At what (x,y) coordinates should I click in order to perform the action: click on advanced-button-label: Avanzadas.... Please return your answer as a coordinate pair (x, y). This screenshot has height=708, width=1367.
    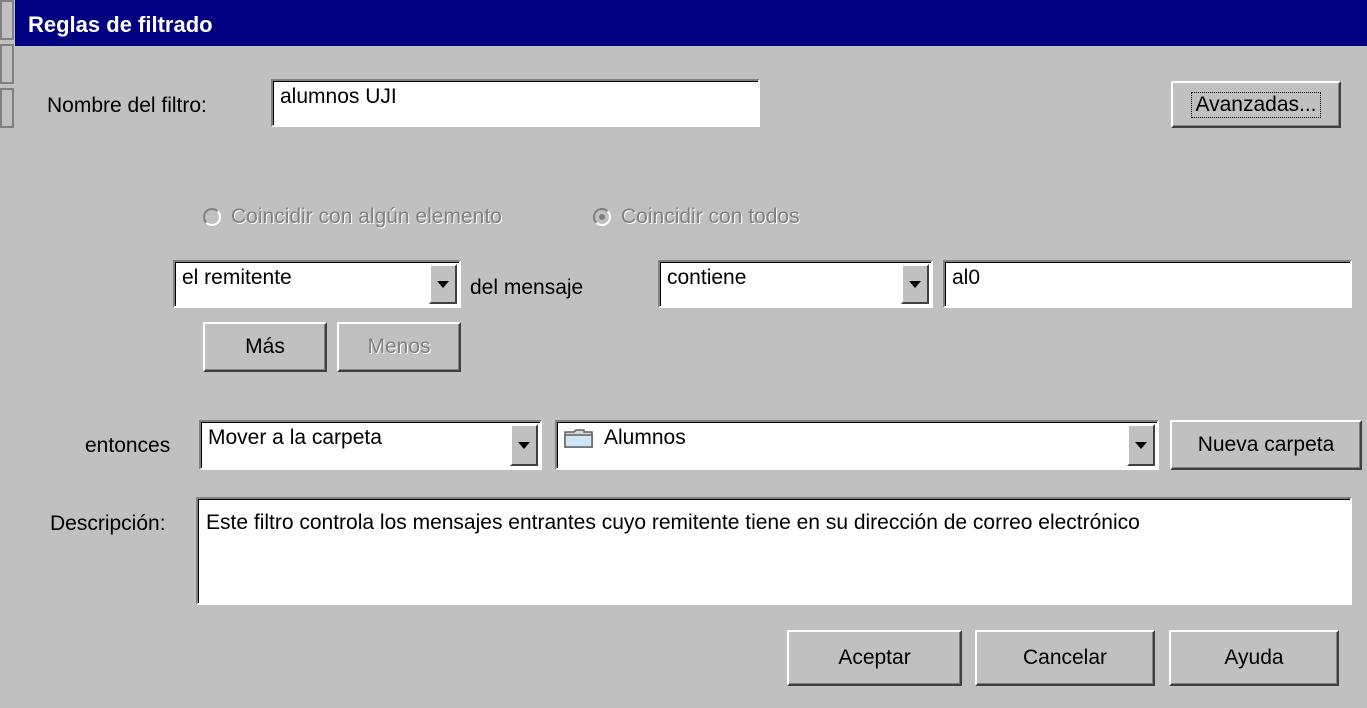
    Looking at the image, I should click on (1256, 104).